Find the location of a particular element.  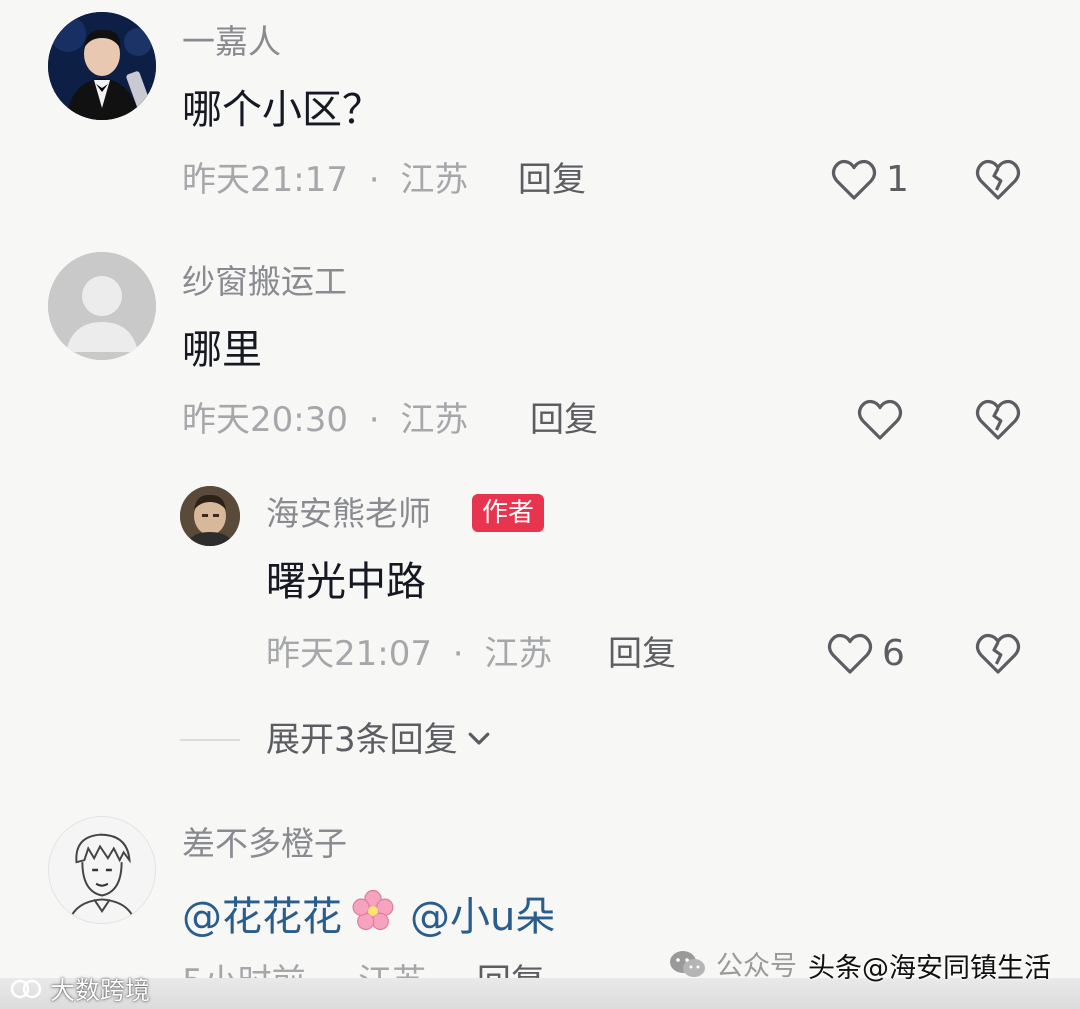

watermark-center: 公众号 is located at coordinates (732, 967).